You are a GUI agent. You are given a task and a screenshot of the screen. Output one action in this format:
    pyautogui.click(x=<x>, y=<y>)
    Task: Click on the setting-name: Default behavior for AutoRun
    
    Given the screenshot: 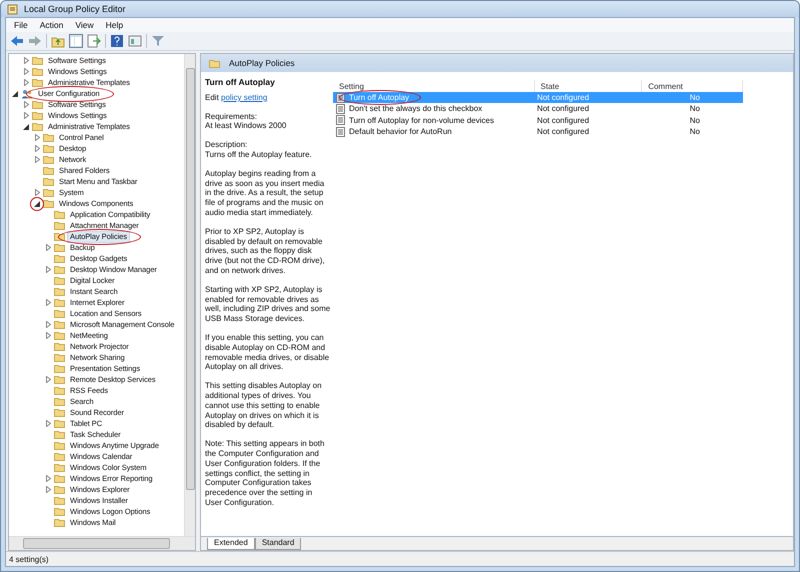 What is the action you would take?
    pyautogui.click(x=400, y=131)
    